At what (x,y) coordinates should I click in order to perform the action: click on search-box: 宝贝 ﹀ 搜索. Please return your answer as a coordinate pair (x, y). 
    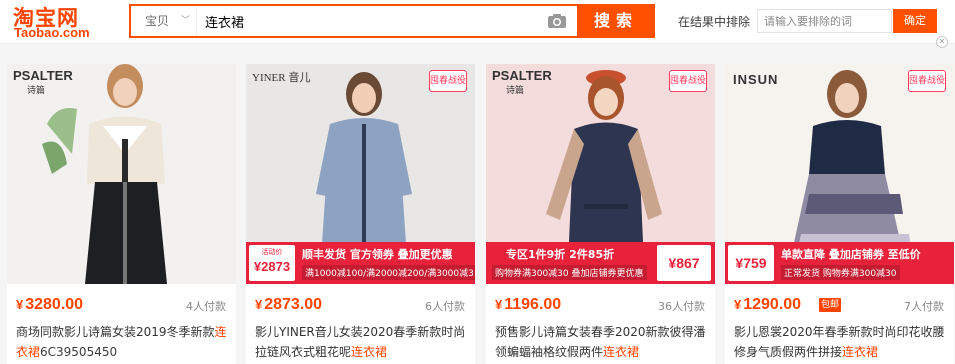
    Looking at the image, I should click on (392, 21).